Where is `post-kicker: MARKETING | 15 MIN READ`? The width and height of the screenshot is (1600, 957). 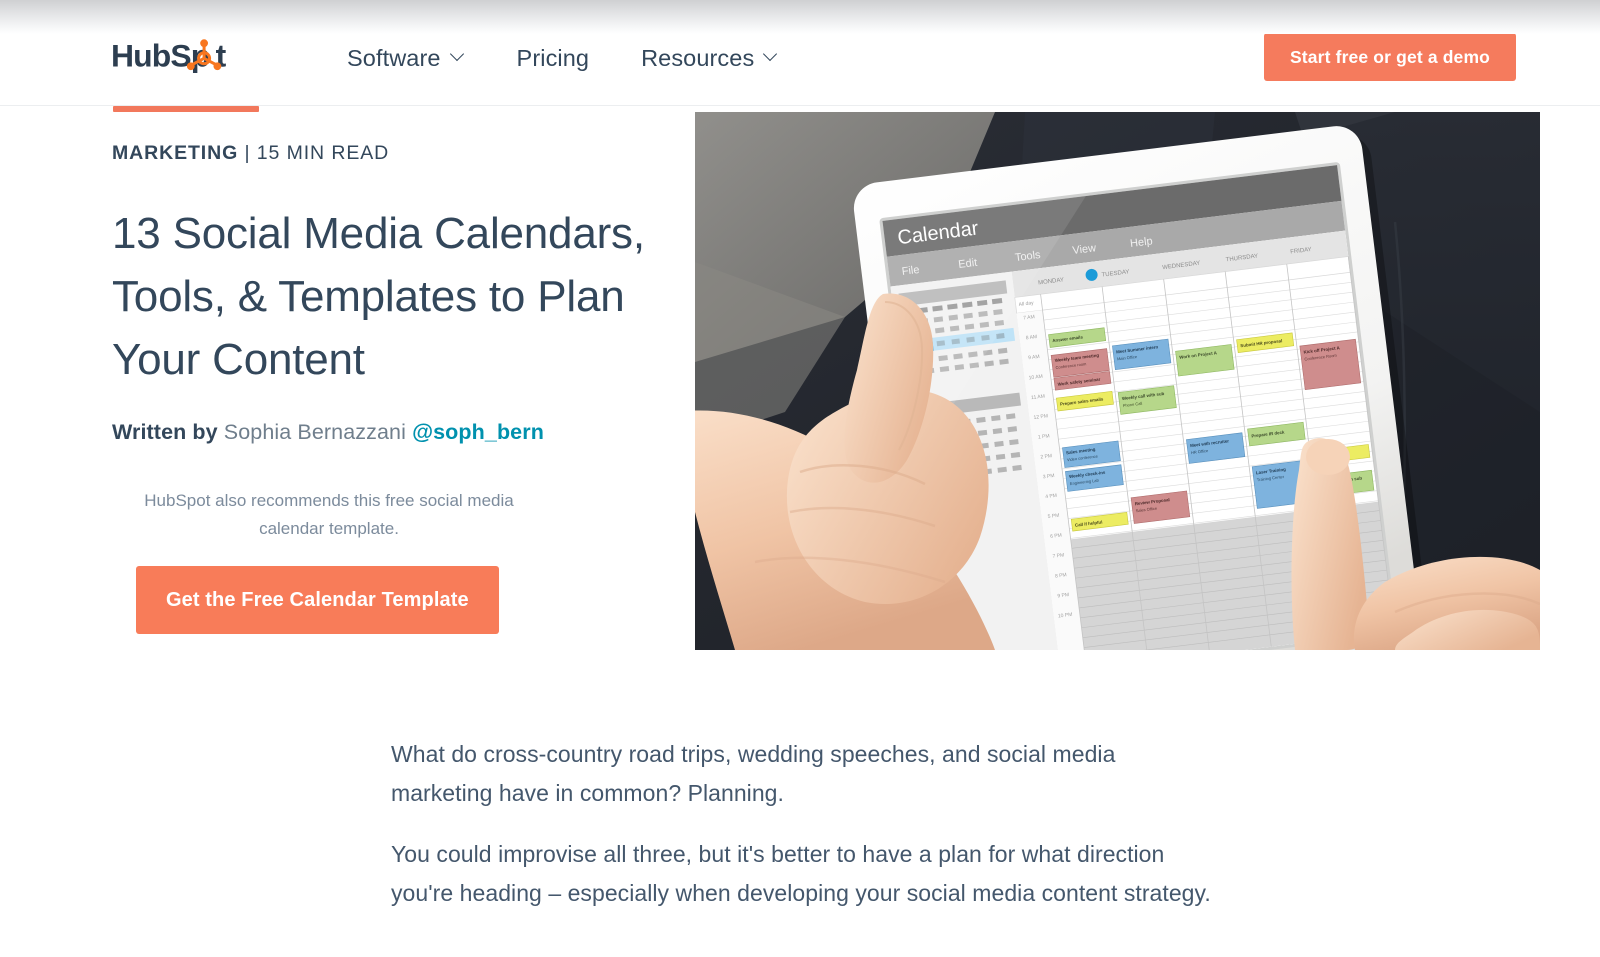
post-kicker: MARKETING | 15 MIN READ is located at coordinates (384, 153).